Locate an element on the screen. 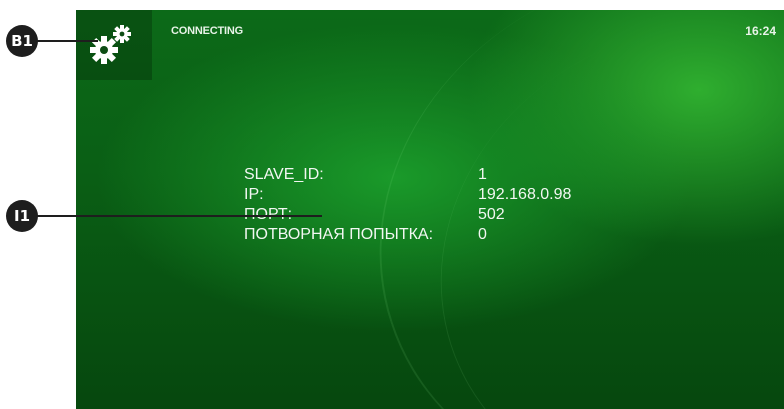 The width and height of the screenshot is (784, 409). callout-i1: I1 is located at coordinates (22, 216).